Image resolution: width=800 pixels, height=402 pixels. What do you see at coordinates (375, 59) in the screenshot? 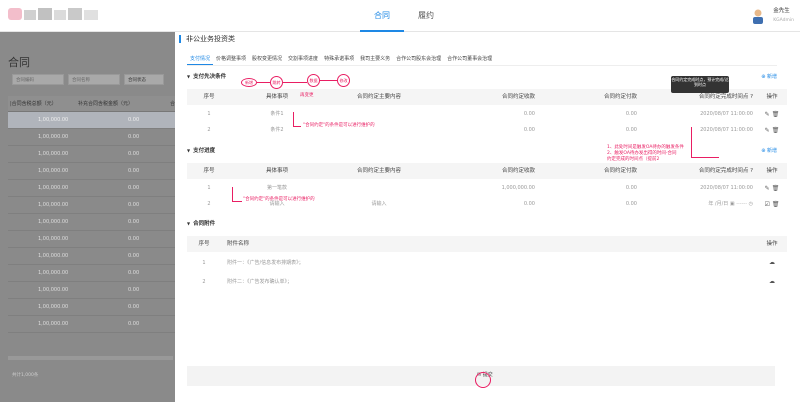
I see `tab-obligation: 我司主要义务` at bounding box center [375, 59].